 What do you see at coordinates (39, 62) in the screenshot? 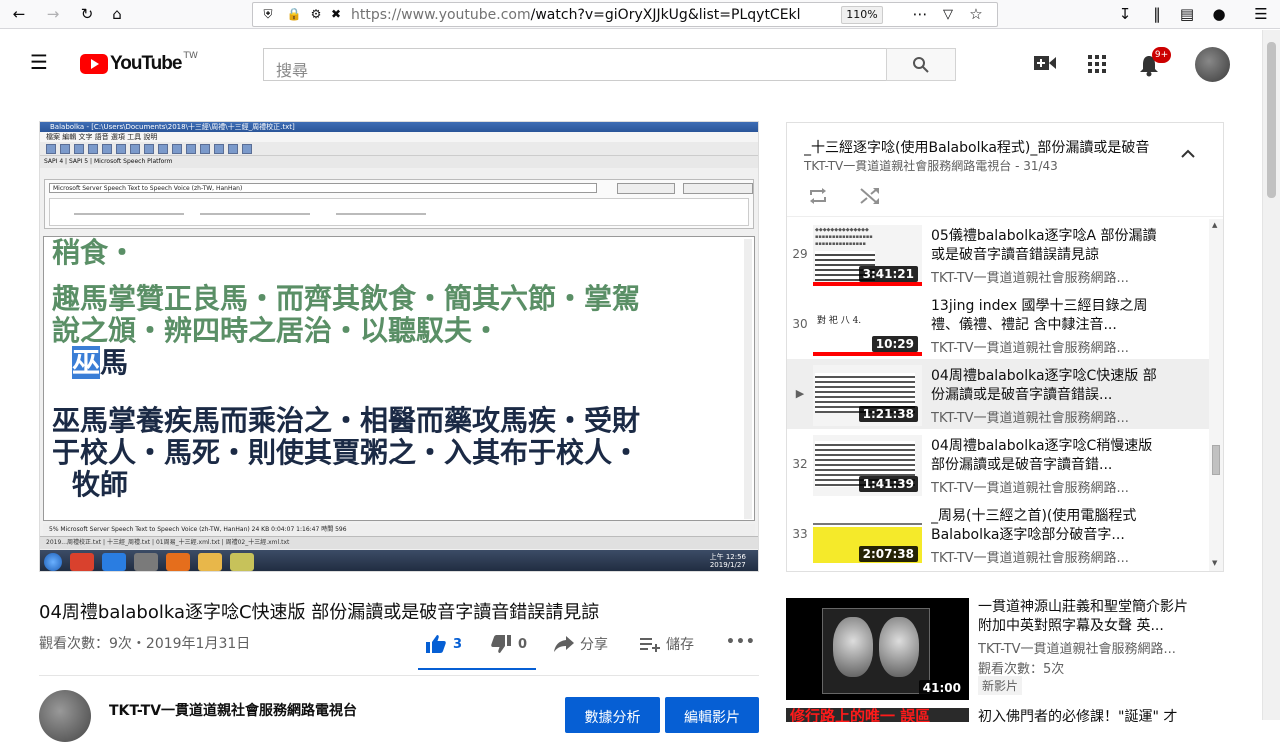
I see `hamburger-menu-icon: ☰` at bounding box center [39, 62].